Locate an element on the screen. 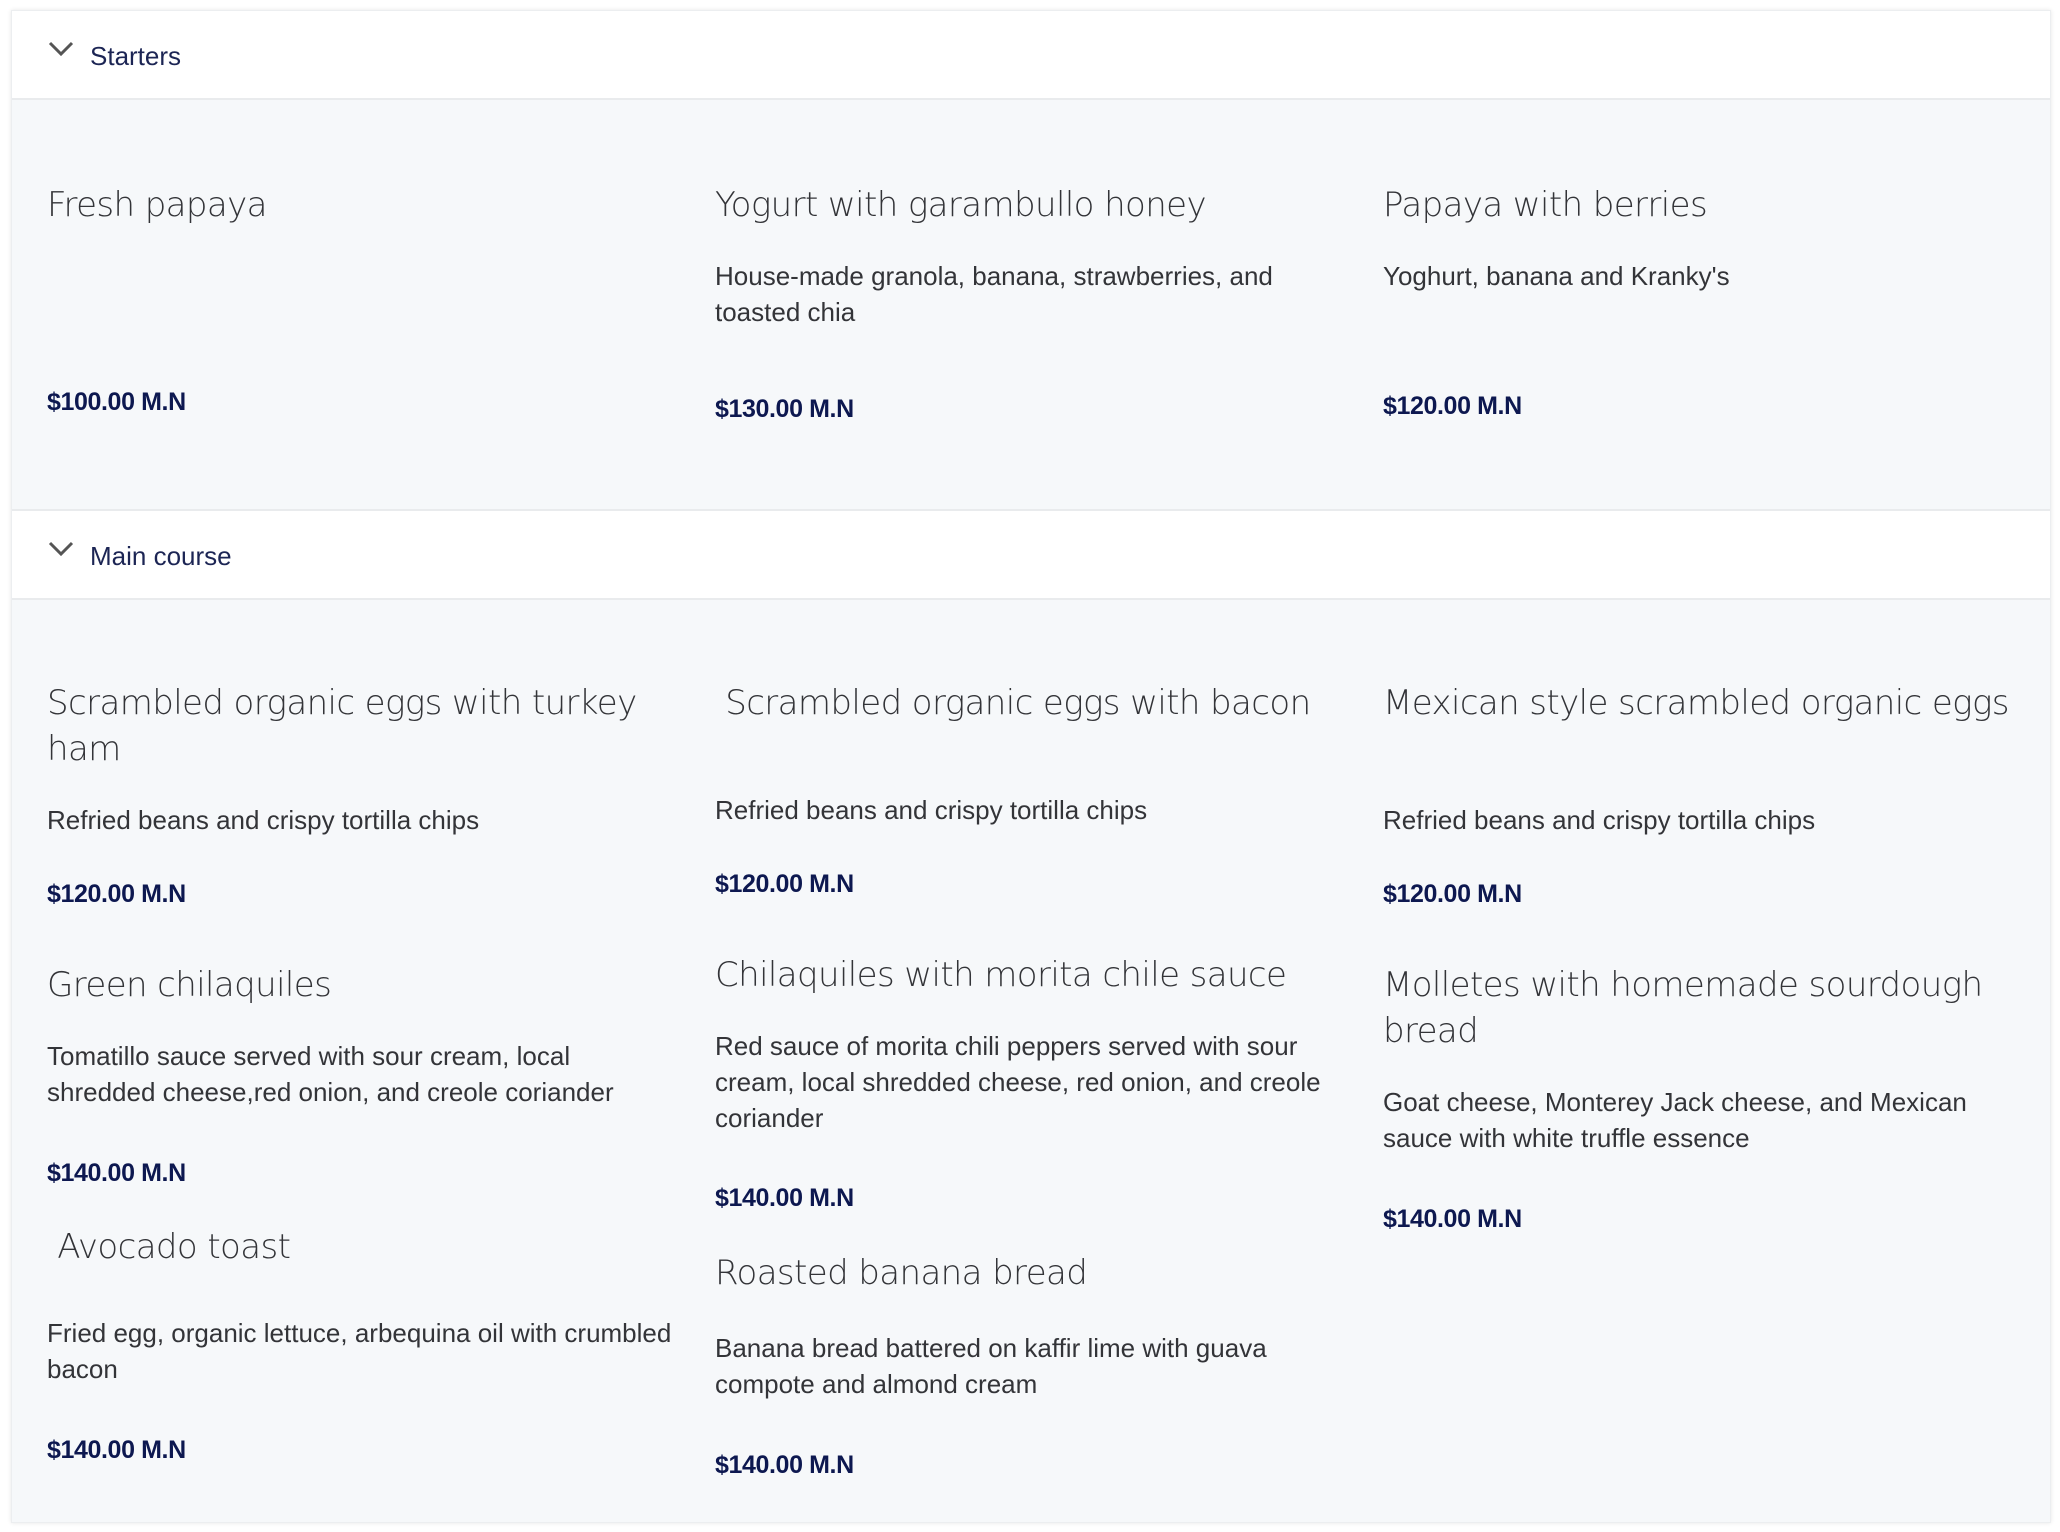  item-price: $130.00 M.N is located at coordinates (784, 409).